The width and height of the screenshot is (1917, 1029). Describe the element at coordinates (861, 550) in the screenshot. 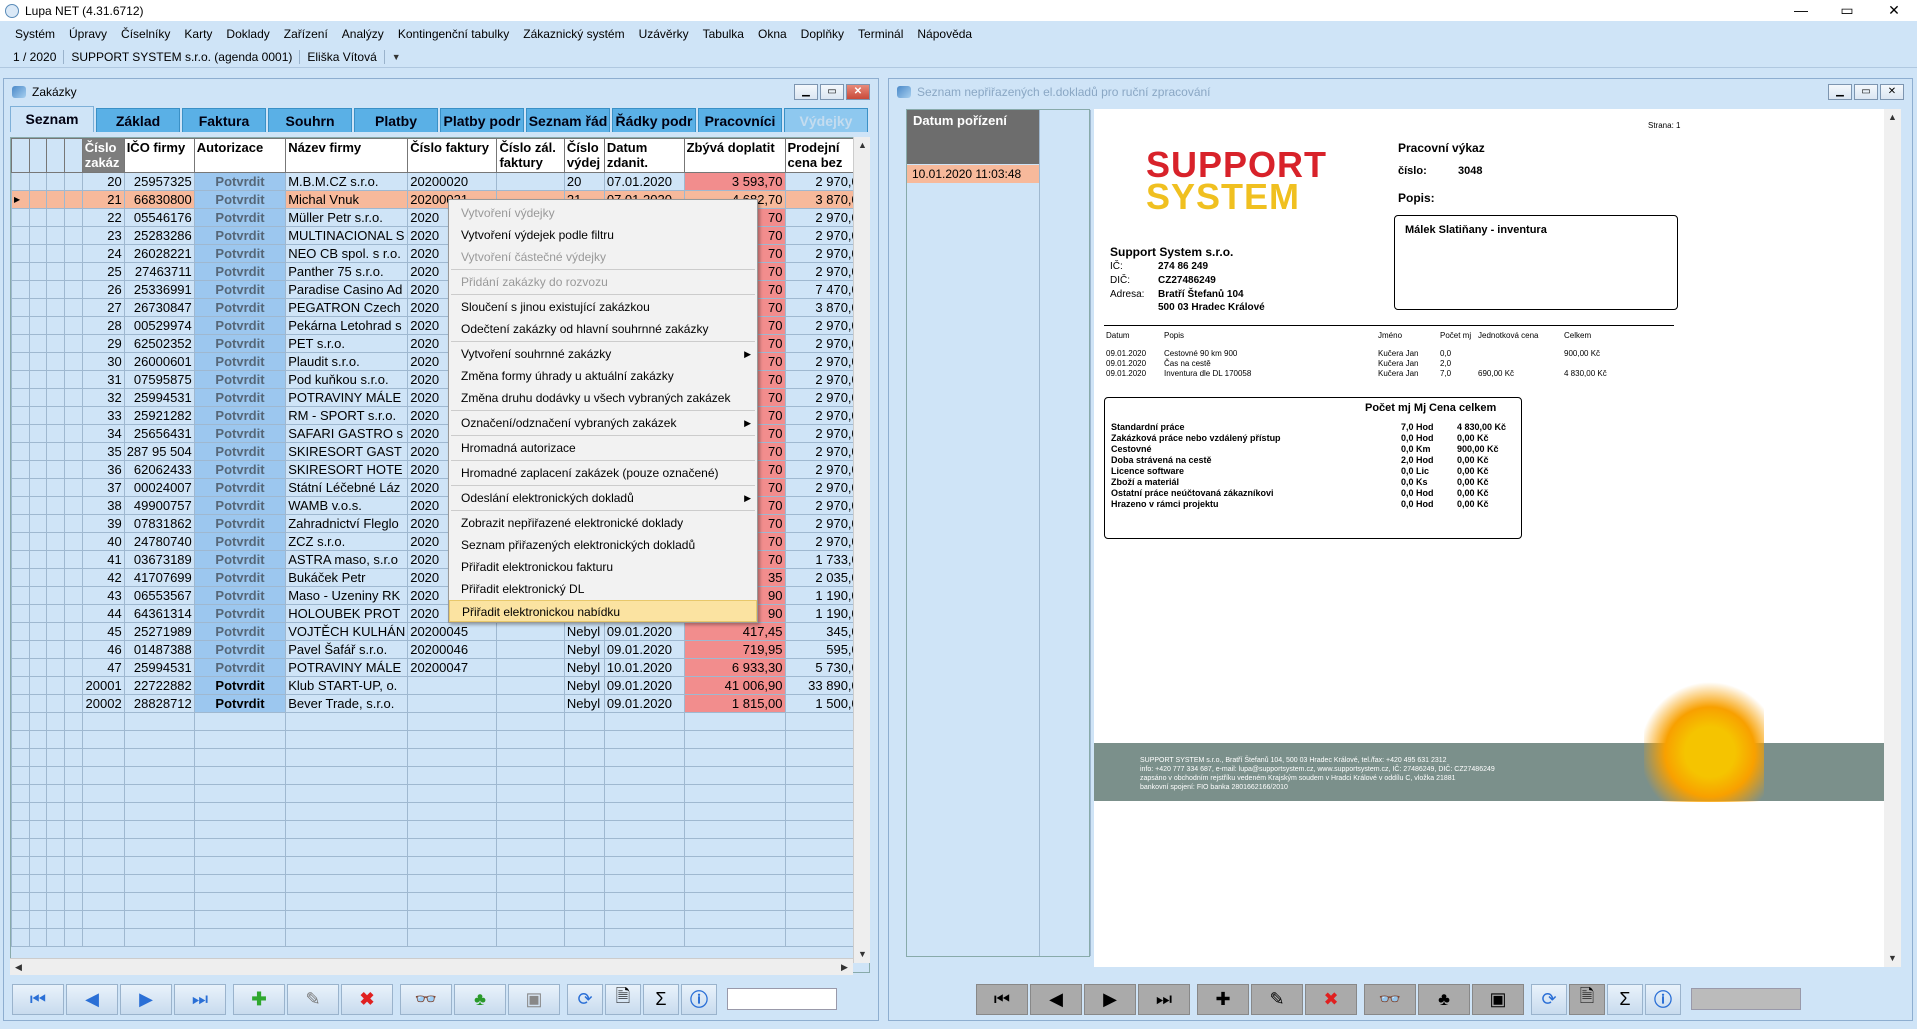

I see `orders-vertical-scrollbar: ▲ ▼` at that location.